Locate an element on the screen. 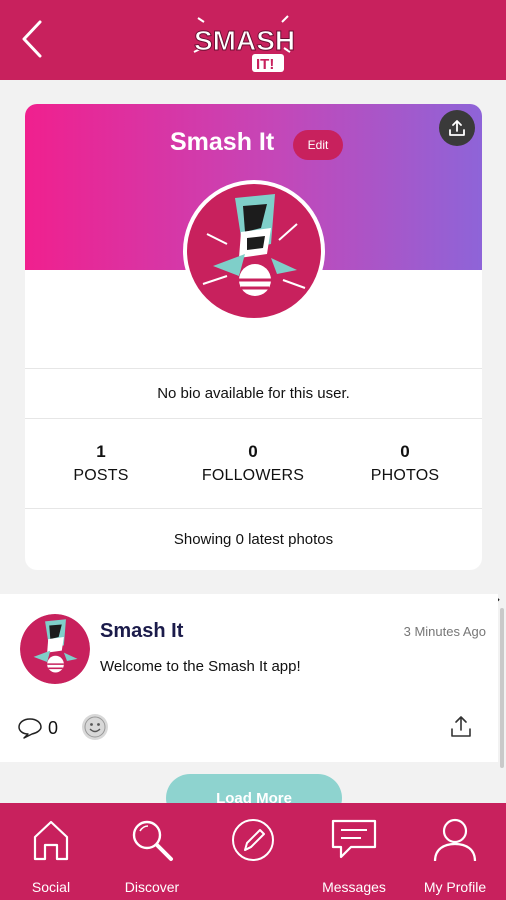 This screenshot has height=900, width=506. nav-my-profile-label: My Profile is located at coordinates (455, 887).